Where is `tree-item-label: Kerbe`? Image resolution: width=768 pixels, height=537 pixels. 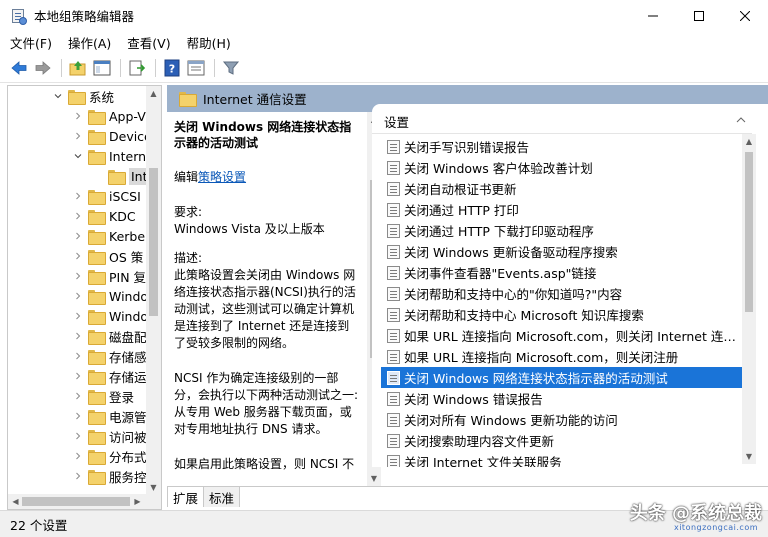 tree-item-label: Kerbe is located at coordinates (127, 236).